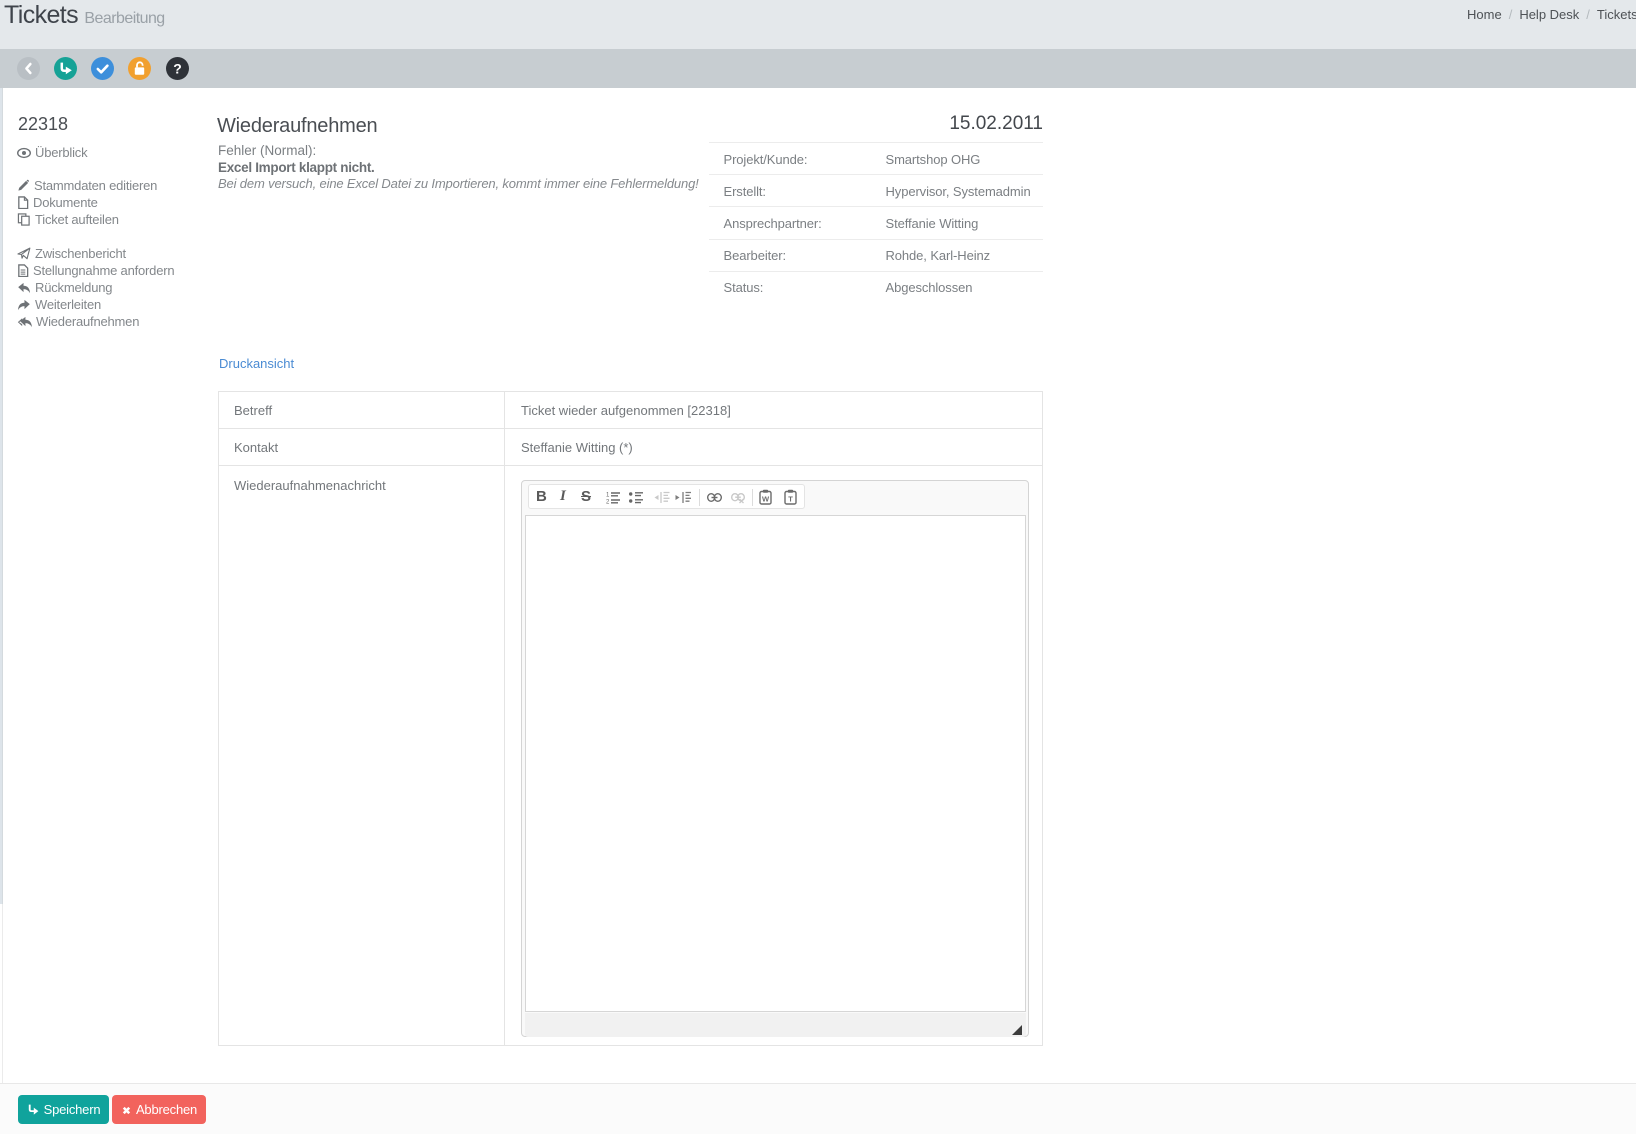 The width and height of the screenshot is (1636, 1134). I want to click on svg-text: T, so click(790, 499).